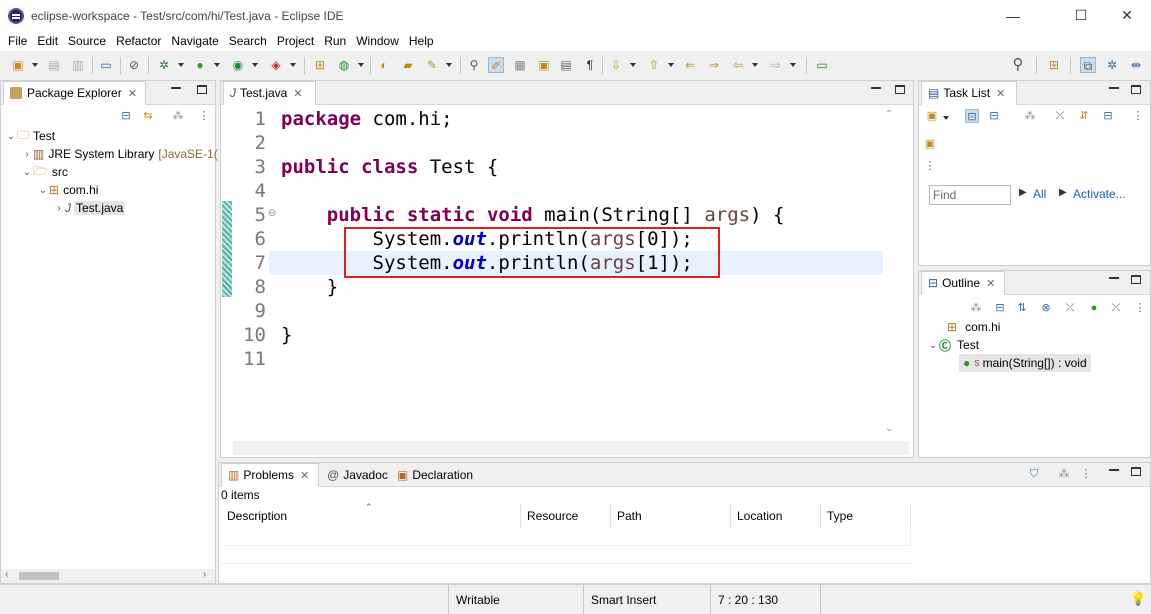  What do you see at coordinates (566, 65) in the screenshot?
I see `show-whitespace-icon: ▤` at bounding box center [566, 65].